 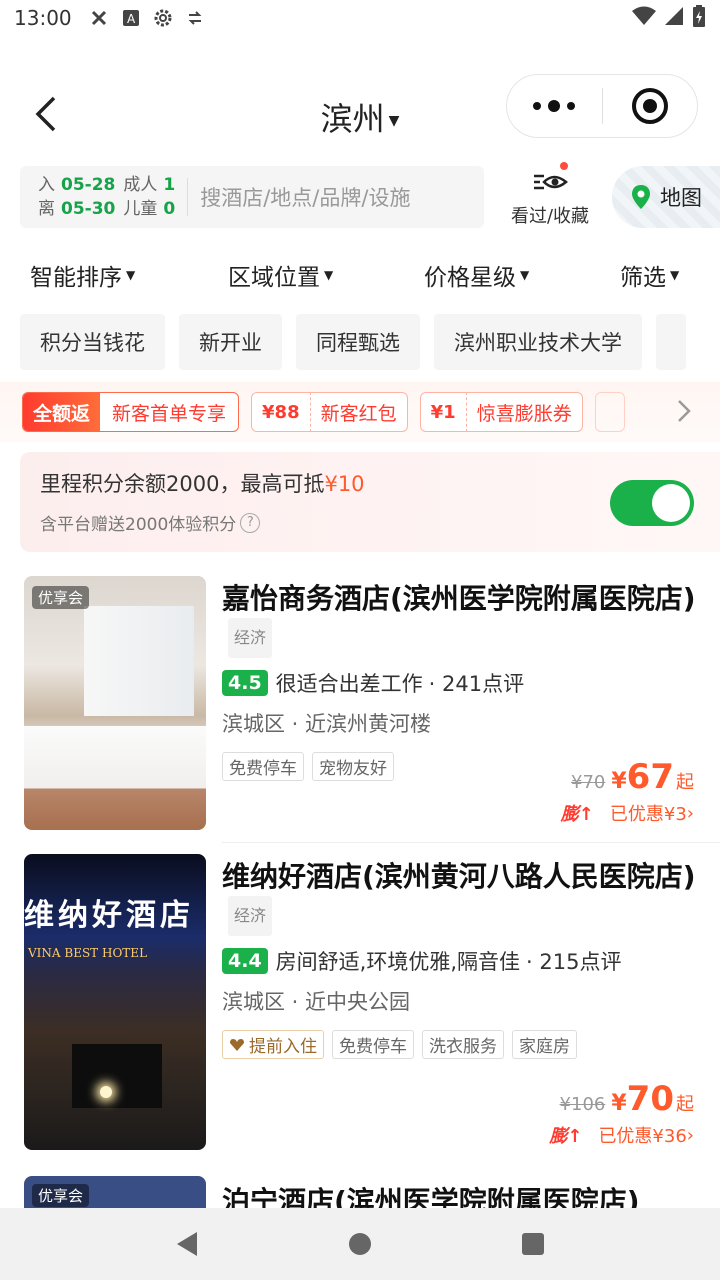 I want to click on current-price: 70, so click(x=650, y=1099).